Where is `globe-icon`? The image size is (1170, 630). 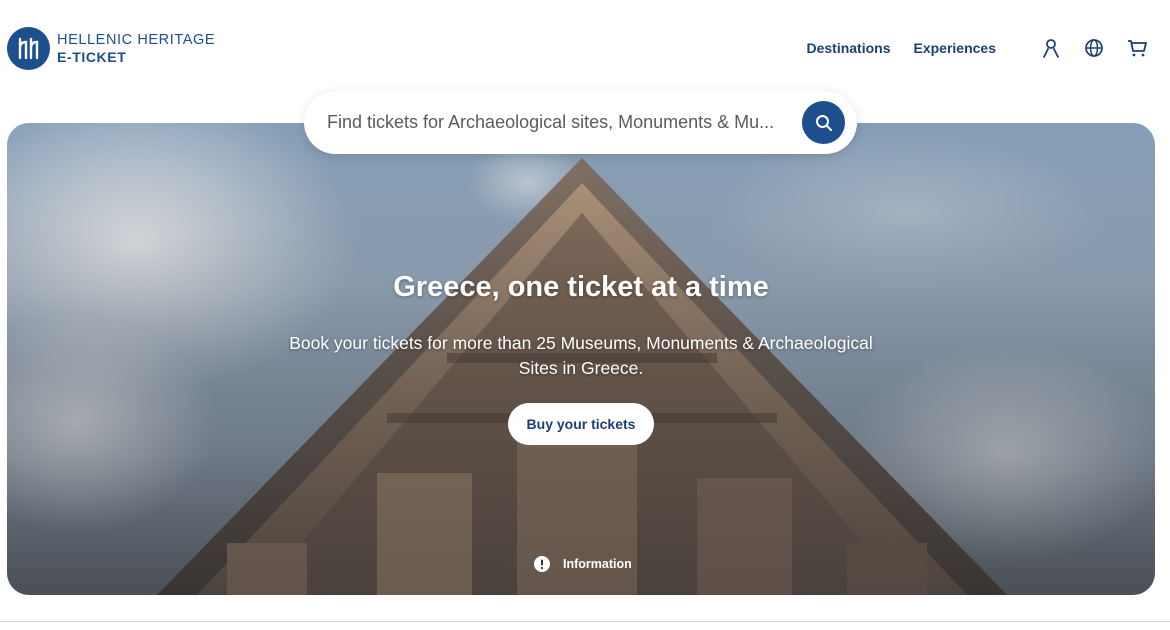
globe-icon is located at coordinates (1094, 48).